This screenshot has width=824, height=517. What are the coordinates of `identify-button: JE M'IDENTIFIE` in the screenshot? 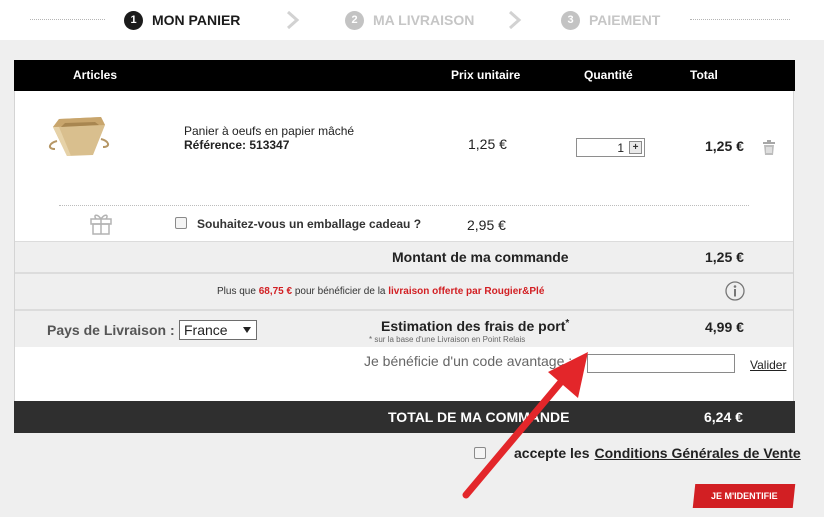 It's located at (744, 496).